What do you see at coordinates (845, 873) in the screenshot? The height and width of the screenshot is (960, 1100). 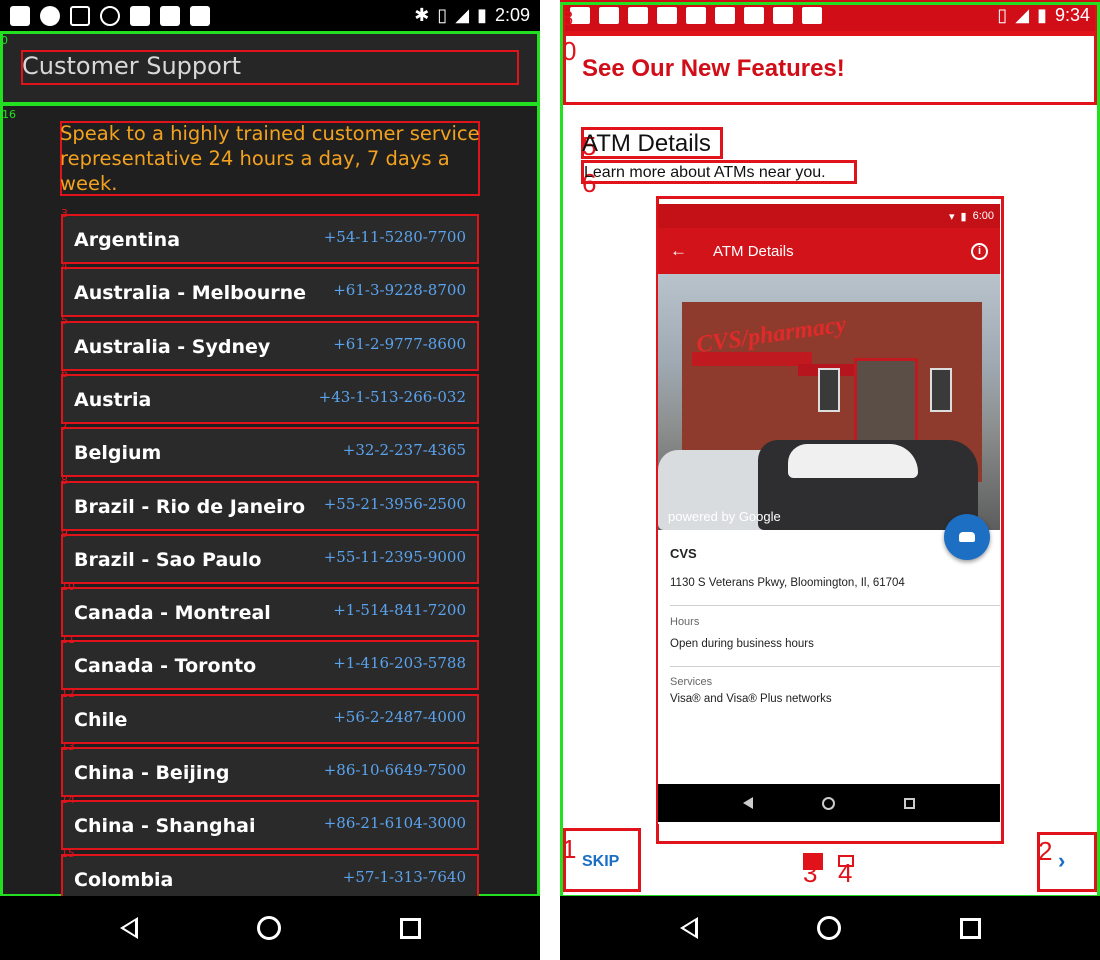 I see `dot-inactive-tag: 4` at bounding box center [845, 873].